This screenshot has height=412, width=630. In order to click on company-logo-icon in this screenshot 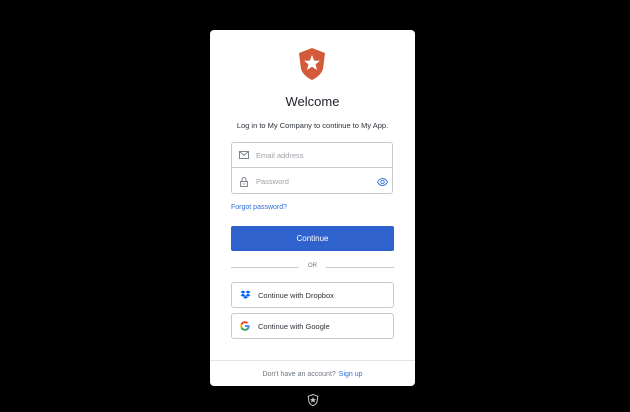, I will do `click(312, 64)`.